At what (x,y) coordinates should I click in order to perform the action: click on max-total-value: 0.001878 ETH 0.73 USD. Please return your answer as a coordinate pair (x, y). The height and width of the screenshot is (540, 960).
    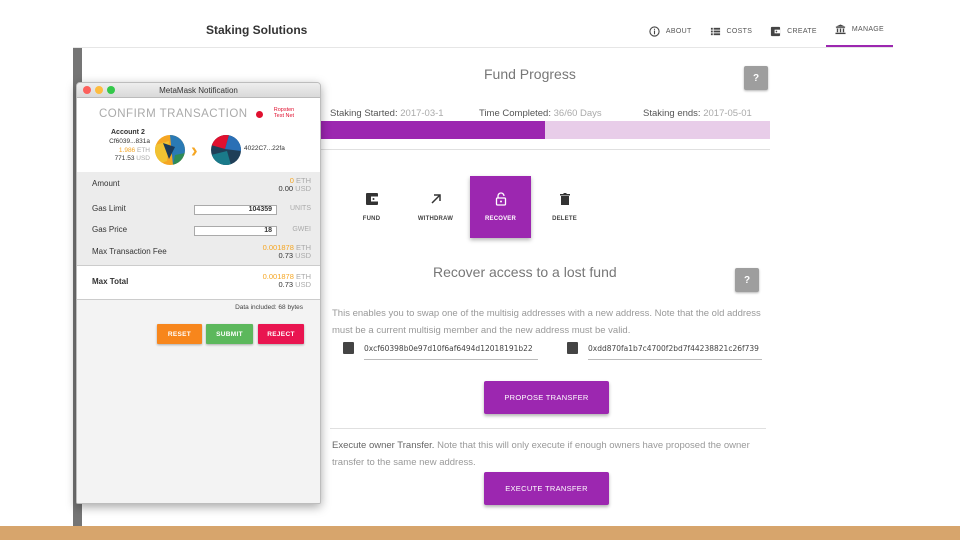
    Looking at the image, I should click on (287, 281).